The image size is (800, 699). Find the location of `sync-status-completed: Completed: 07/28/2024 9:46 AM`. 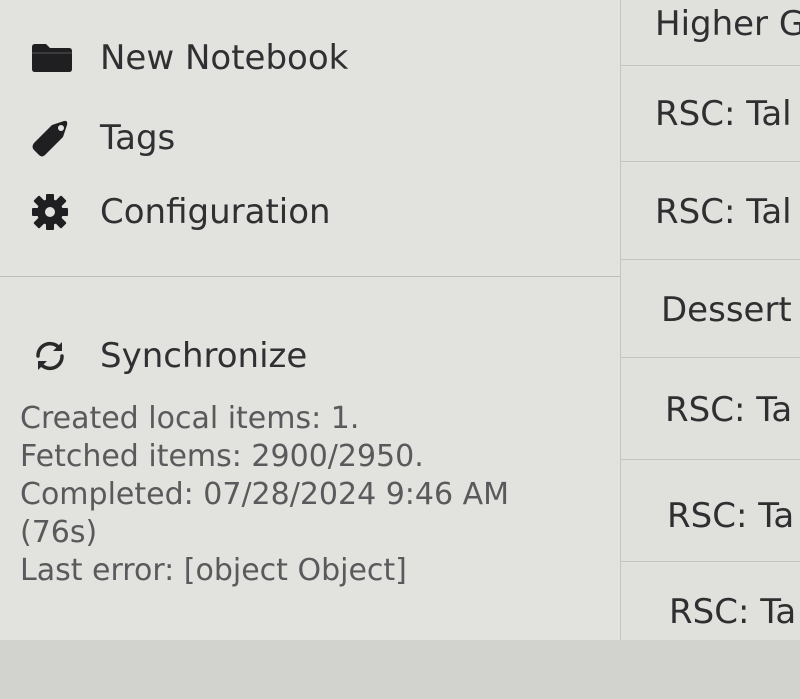

sync-status-completed: Completed: 07/28/2024 9:46 AM is located at coordinates (265, 494).